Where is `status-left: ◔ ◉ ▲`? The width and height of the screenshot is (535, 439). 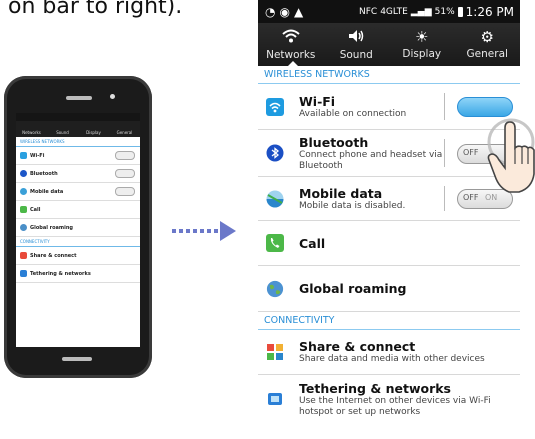 status-left: ◔ ◉ ▲ is located at coordinates (280, 12).